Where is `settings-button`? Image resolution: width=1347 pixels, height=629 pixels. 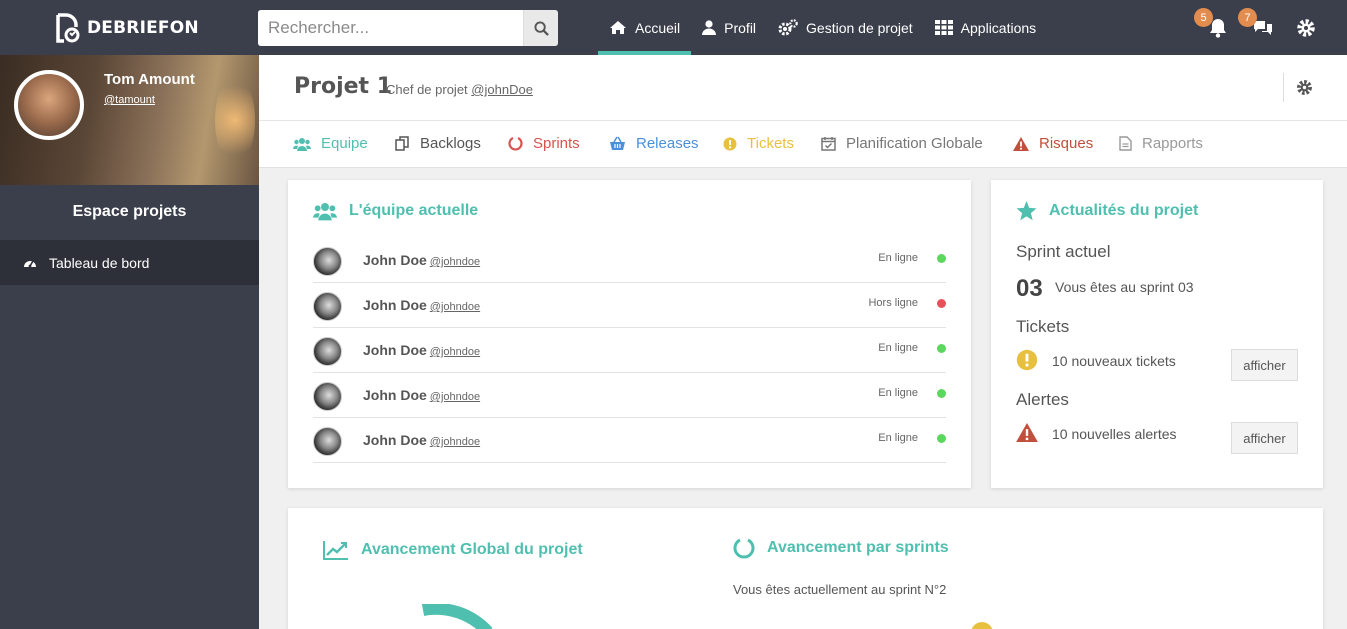 settings-button is located at coordinates (1307, 29).